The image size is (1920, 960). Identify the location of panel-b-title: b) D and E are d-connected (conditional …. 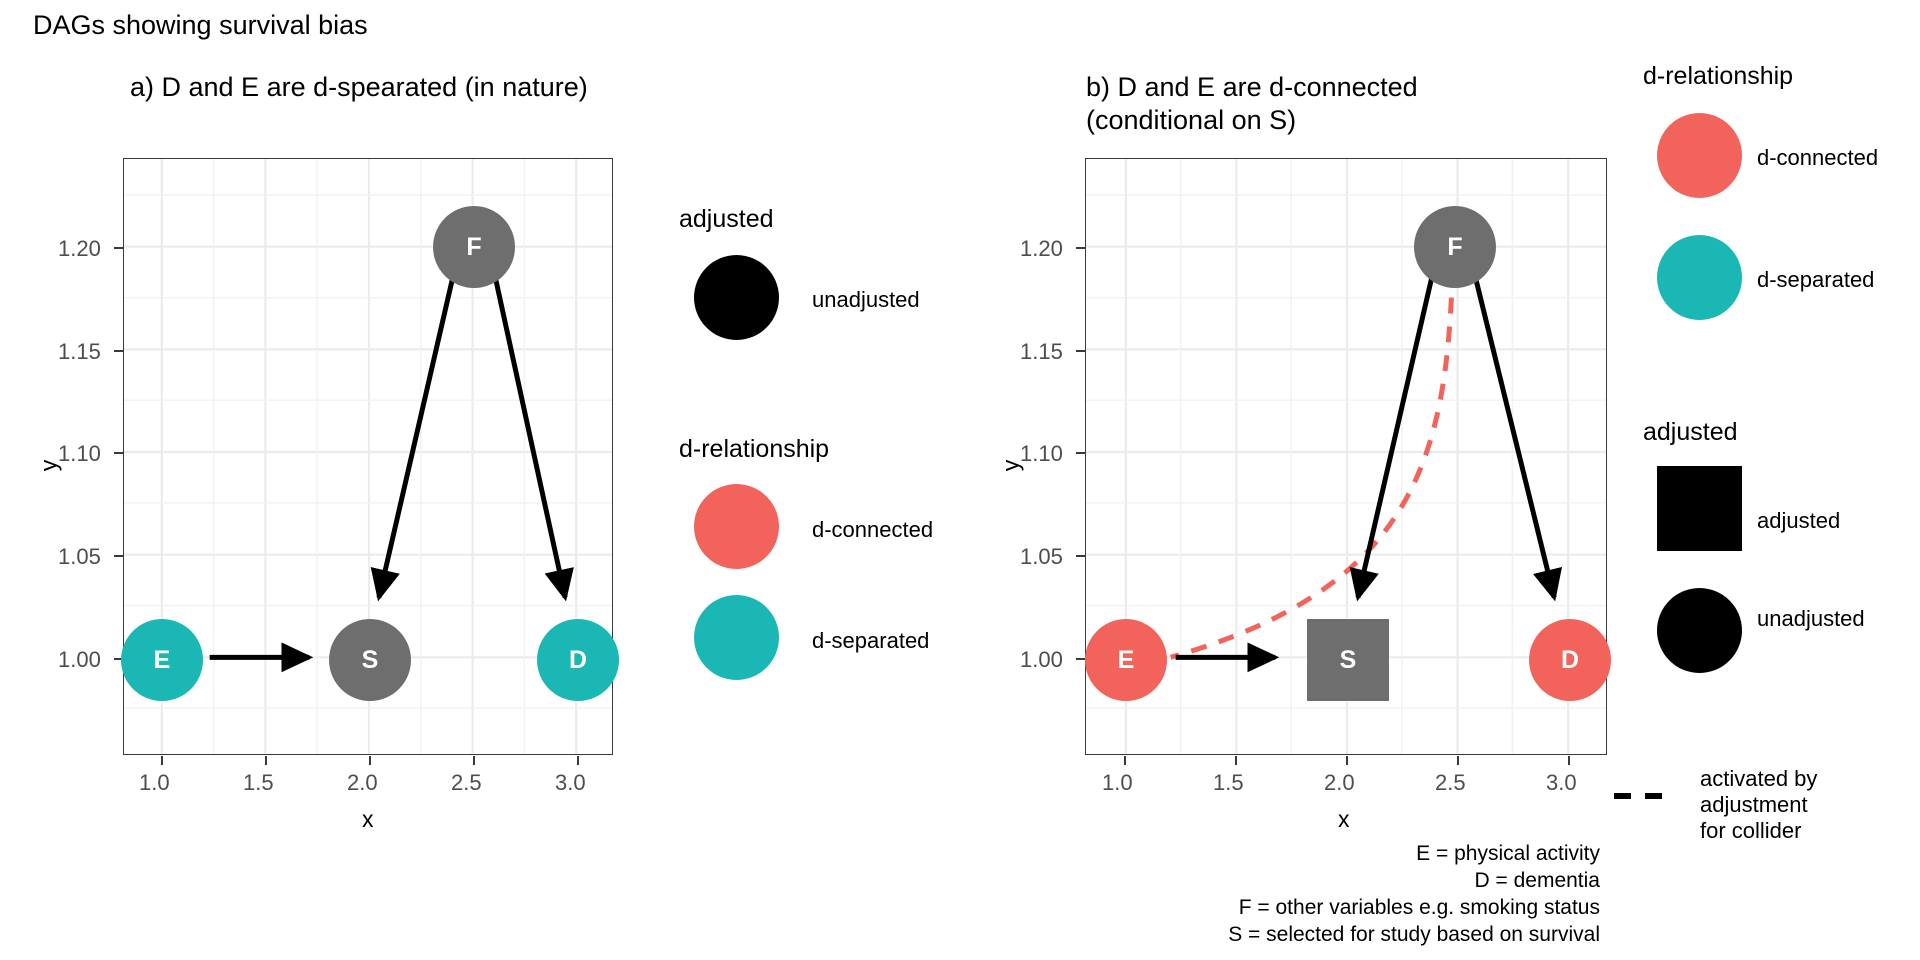
(1252, 103).